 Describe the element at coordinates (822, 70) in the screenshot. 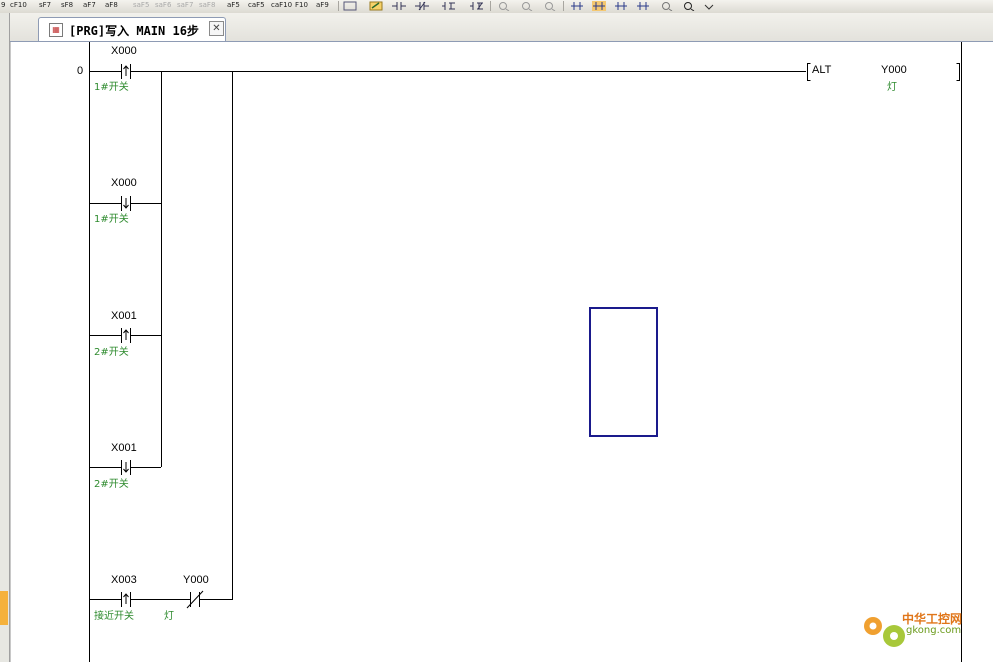

I see `instruction-name: ALT` at that location.